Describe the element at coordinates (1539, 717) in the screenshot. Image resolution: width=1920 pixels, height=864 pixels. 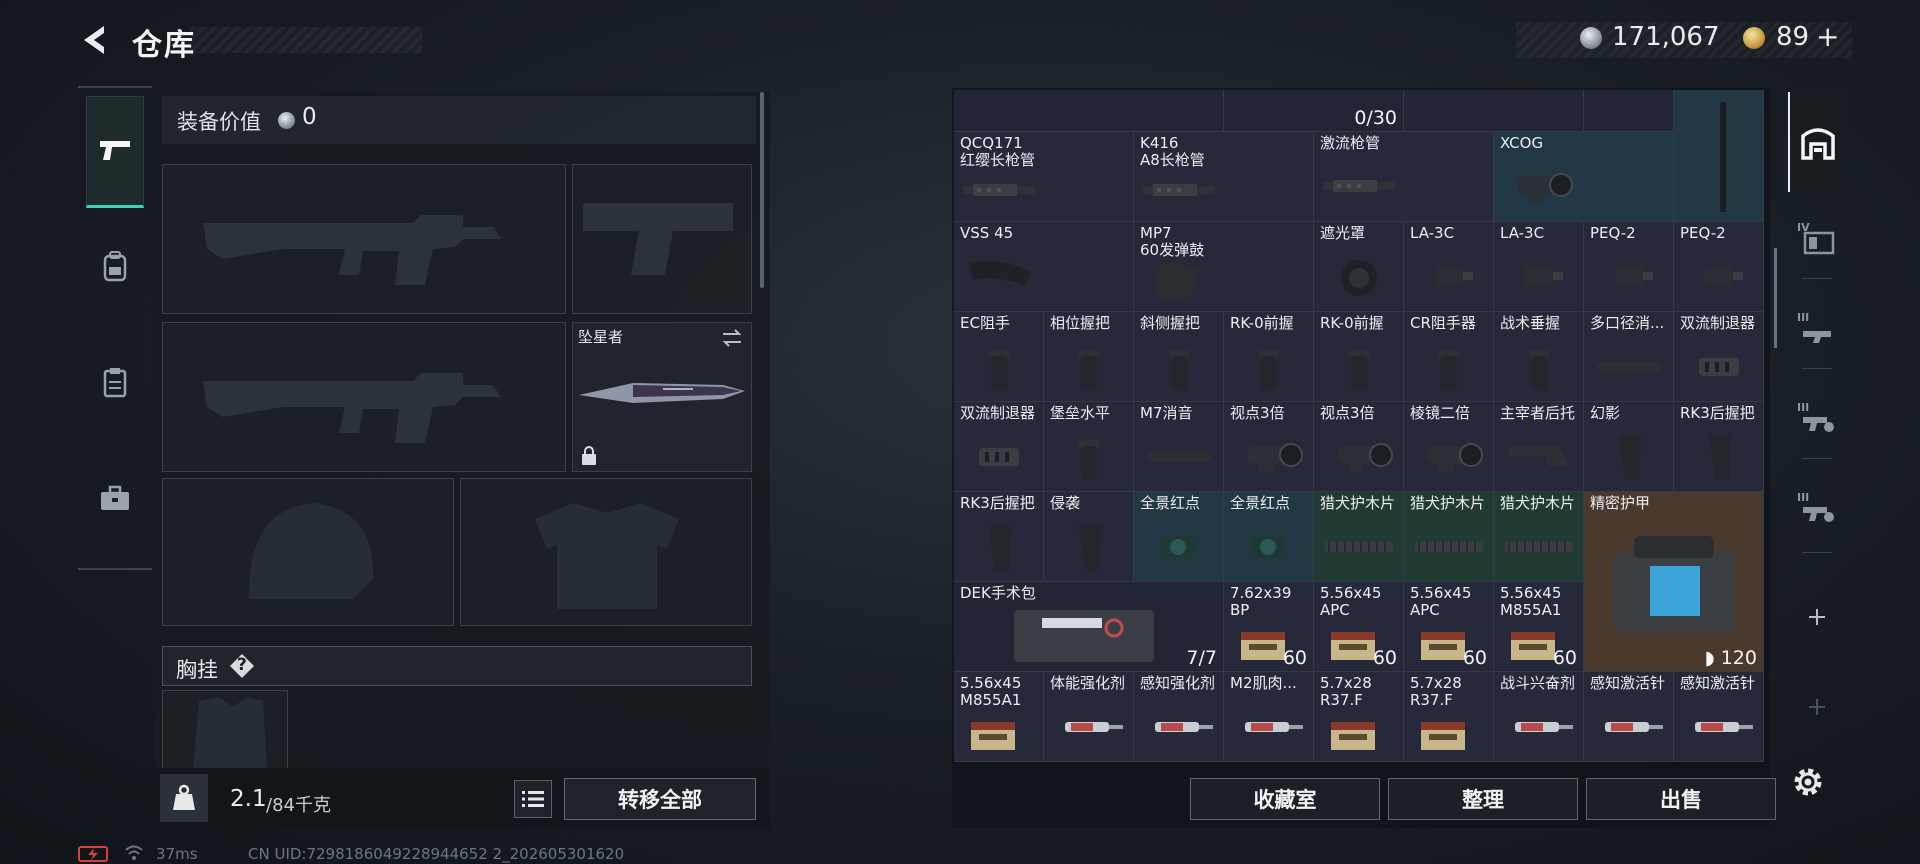
I see `stash-item-syringe: 战斗兴奋剂` at that location.